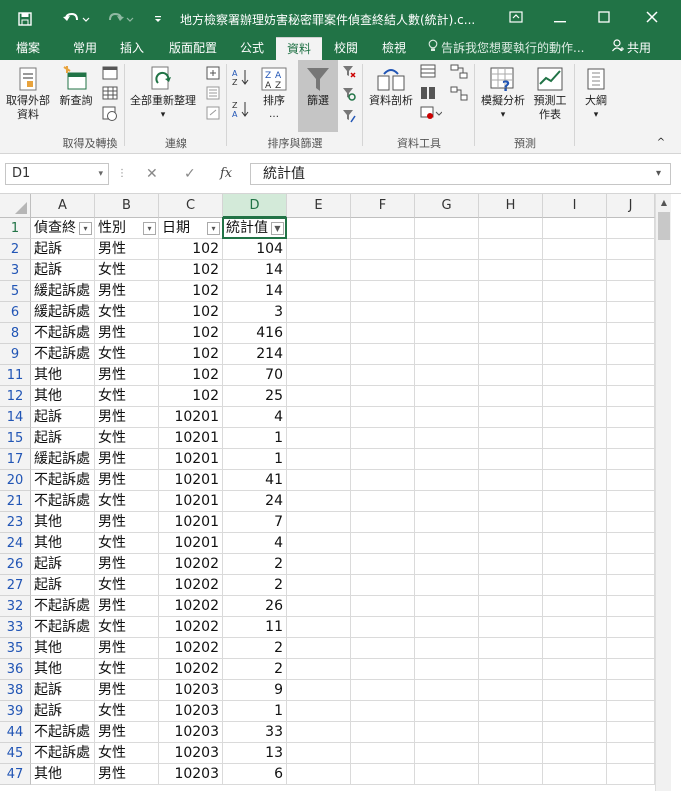 This screenshot has height=791, width=681. What do you see at coordinates (346, 48) in the screenshot?
I see `tab-review: 校閱` at bounding box center [346, 48].